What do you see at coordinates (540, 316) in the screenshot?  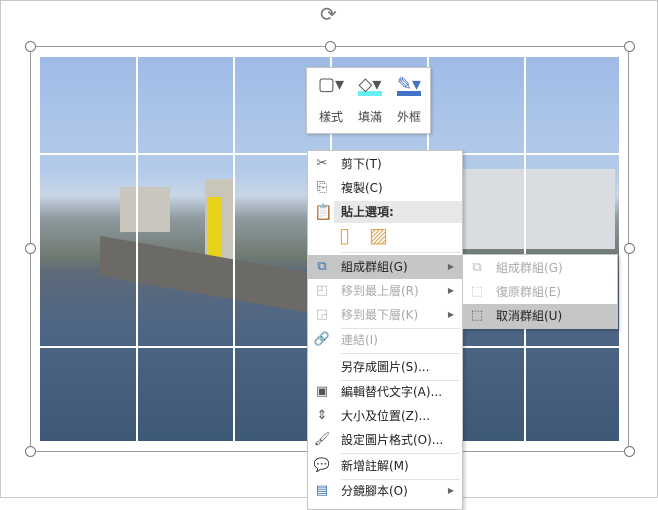 I see `submenu-item-ungroup: ⬚ 取消群組(U)` at bounding box center [540, 316].